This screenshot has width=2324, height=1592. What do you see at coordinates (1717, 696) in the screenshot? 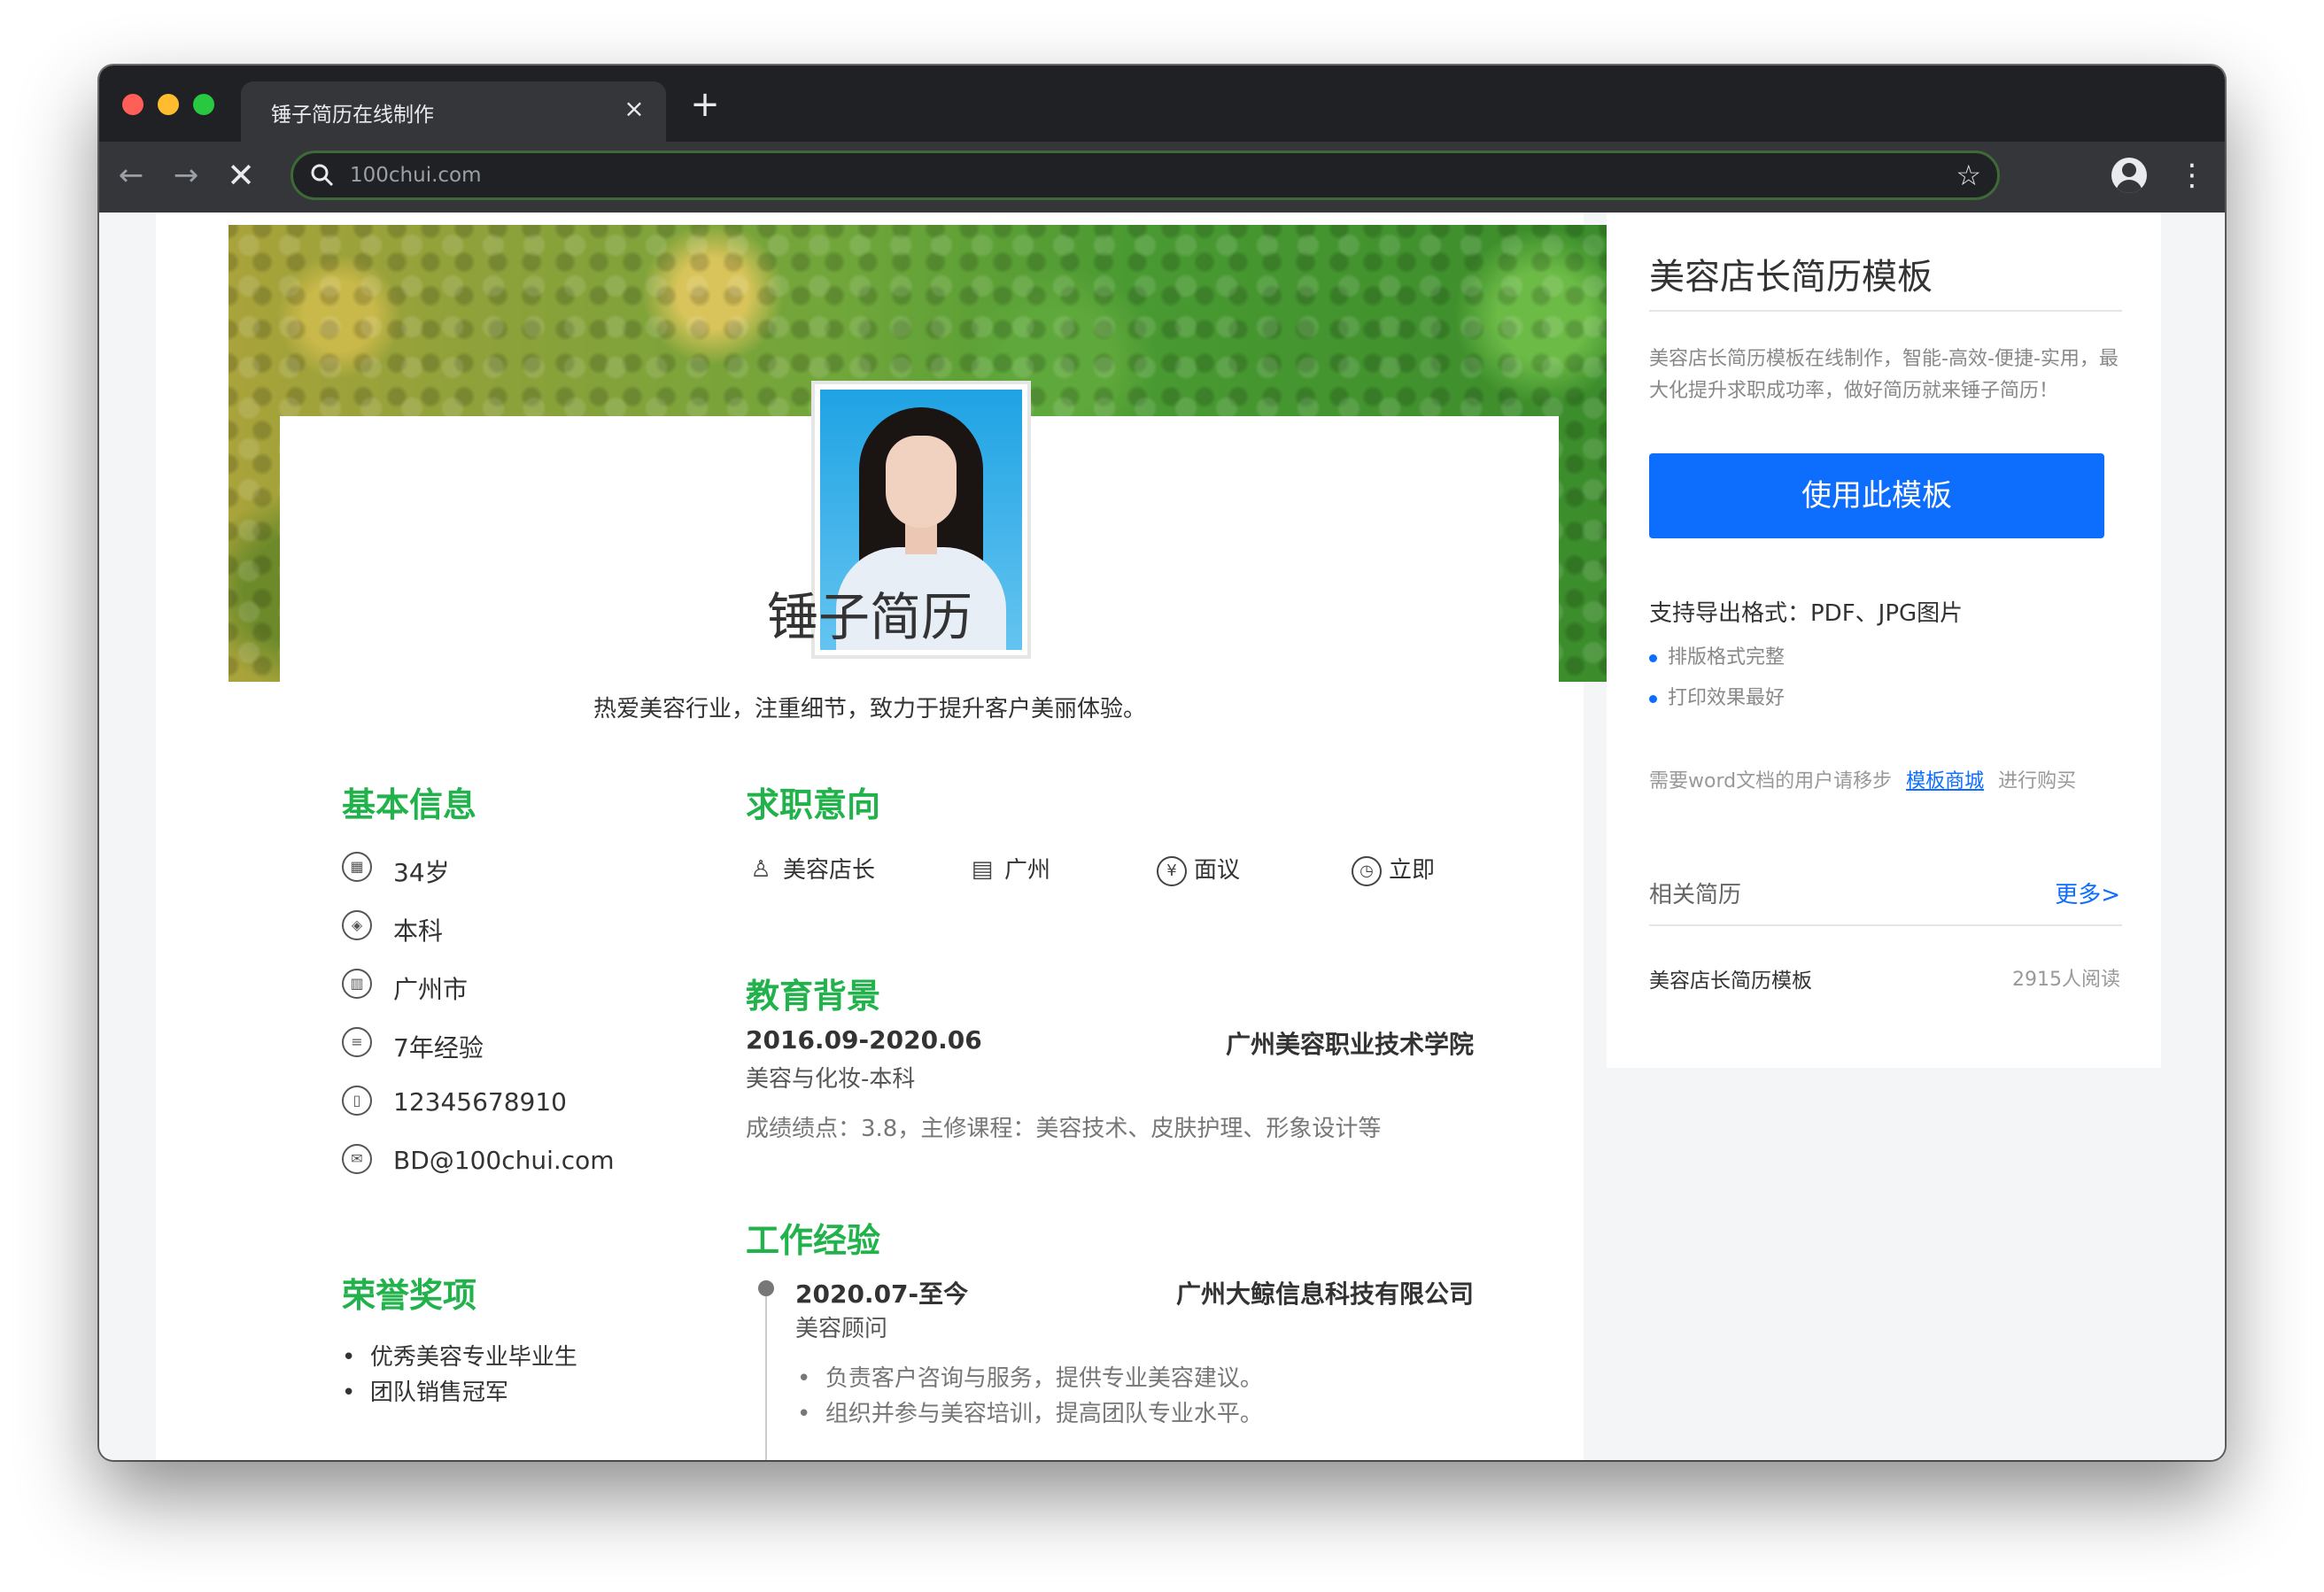
I see `feature-item: 打印效果最好` at bounding box center [1717, 696].